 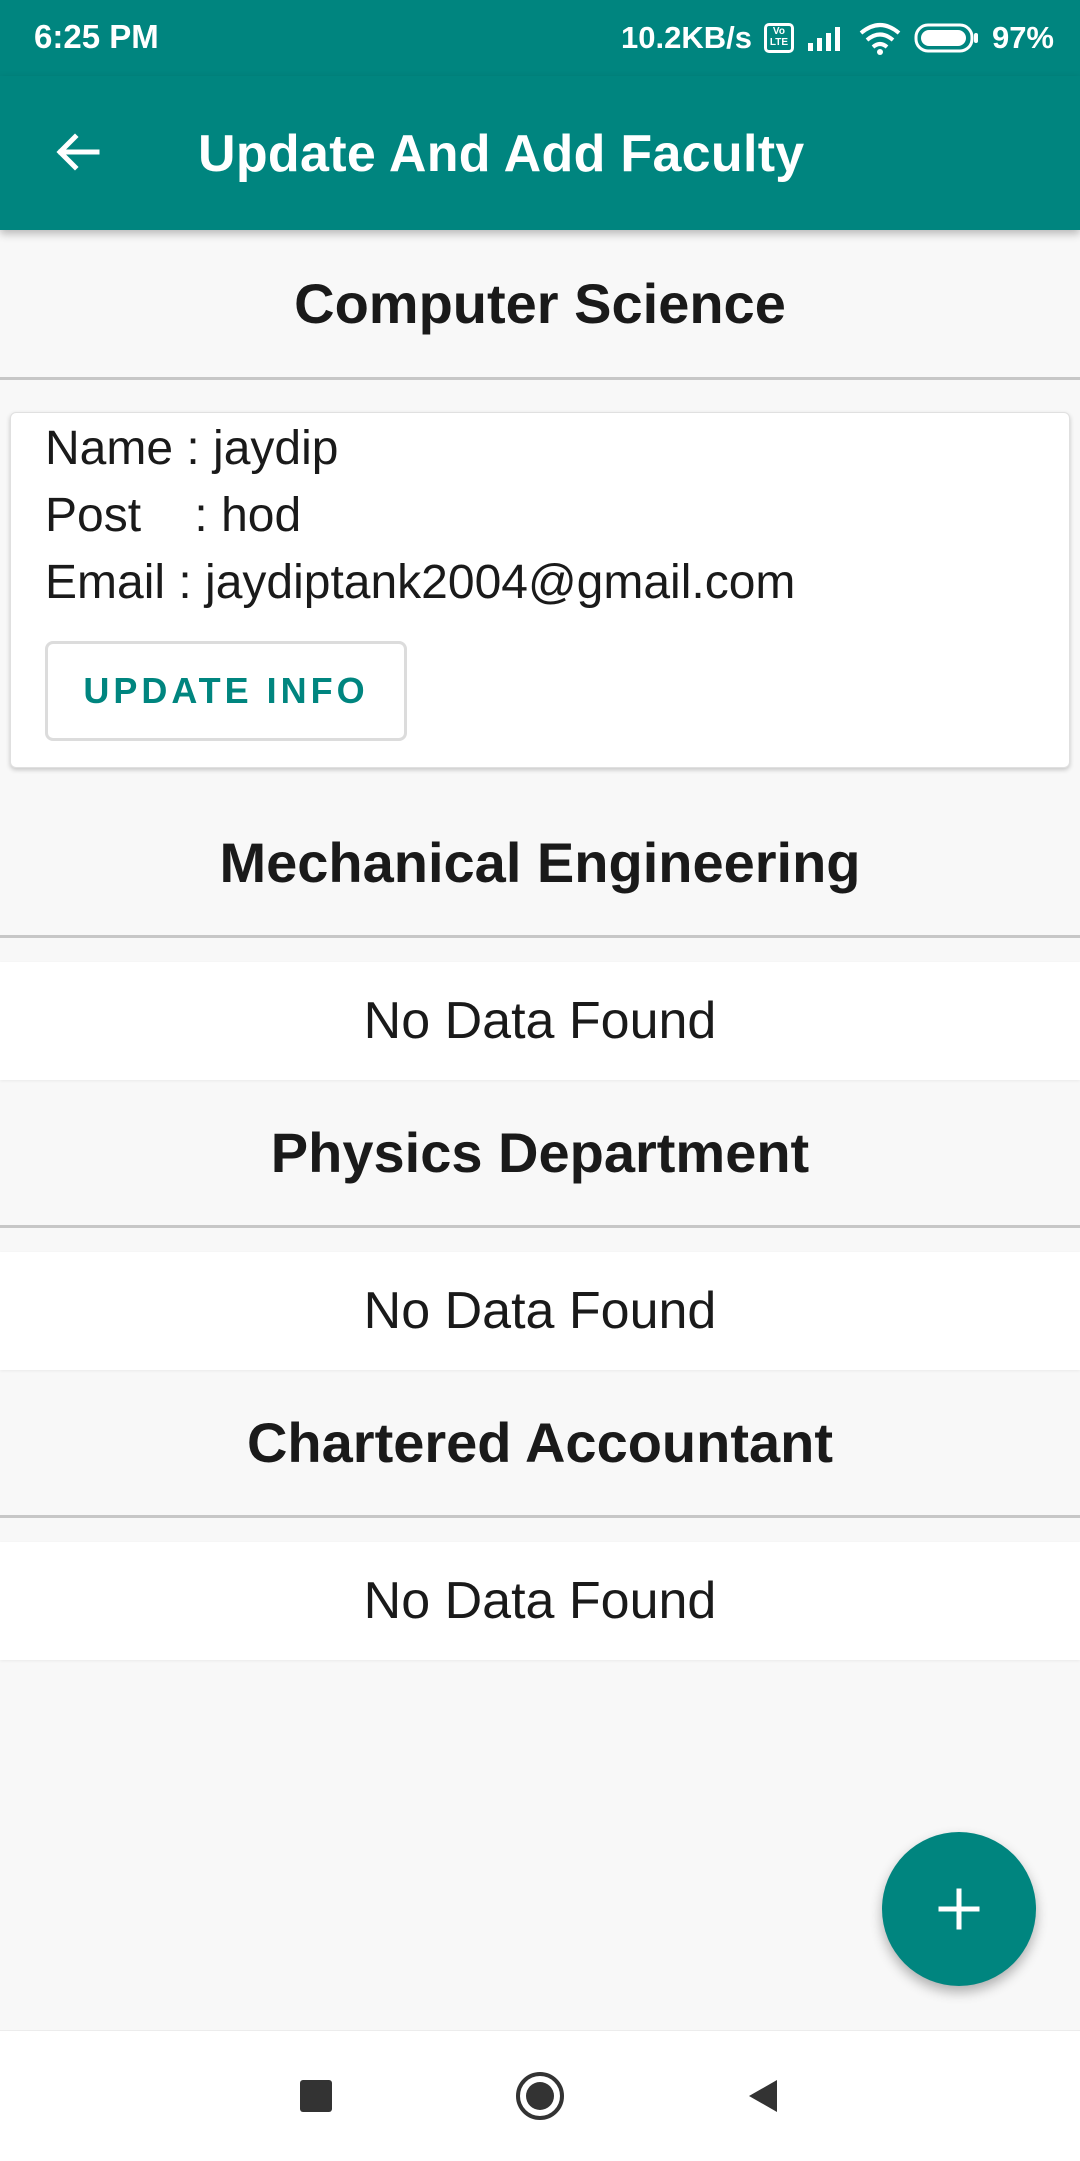 I want to click on add-faculty-button, so click(x=959, y=1909).